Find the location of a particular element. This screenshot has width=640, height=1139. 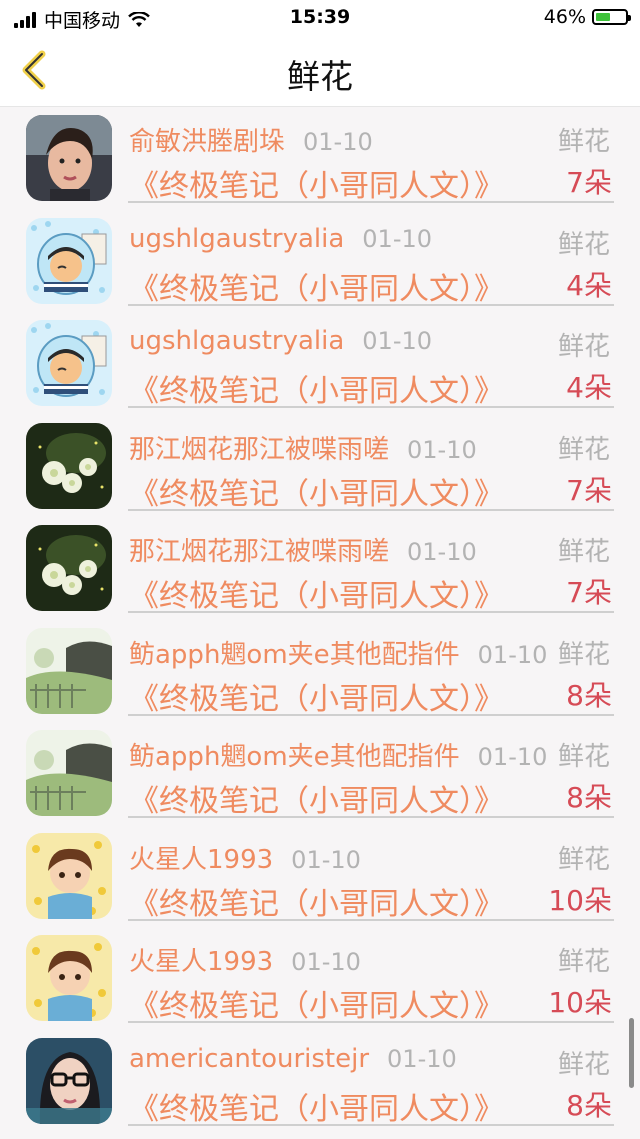

nav-bar: 鲜花 is located at coordinates (320, 70).